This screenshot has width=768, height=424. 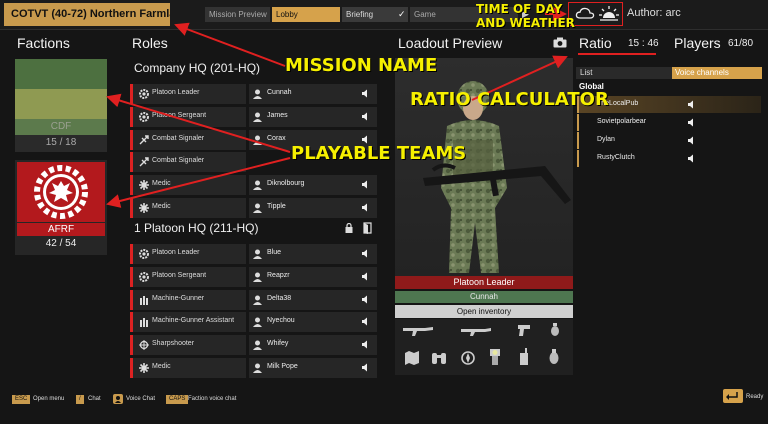 What do you see at coordinates (144, 162) in the screenshot?
I see `signal-icon` at bounding box center [144, 162].